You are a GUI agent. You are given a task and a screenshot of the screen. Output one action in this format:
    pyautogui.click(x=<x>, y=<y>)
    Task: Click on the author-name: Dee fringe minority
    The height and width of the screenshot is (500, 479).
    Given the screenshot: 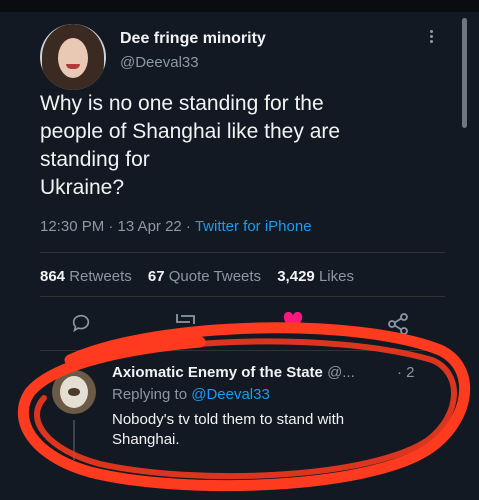 What is the action you would take?
    pyautogui.click(x=193, y=39)
    